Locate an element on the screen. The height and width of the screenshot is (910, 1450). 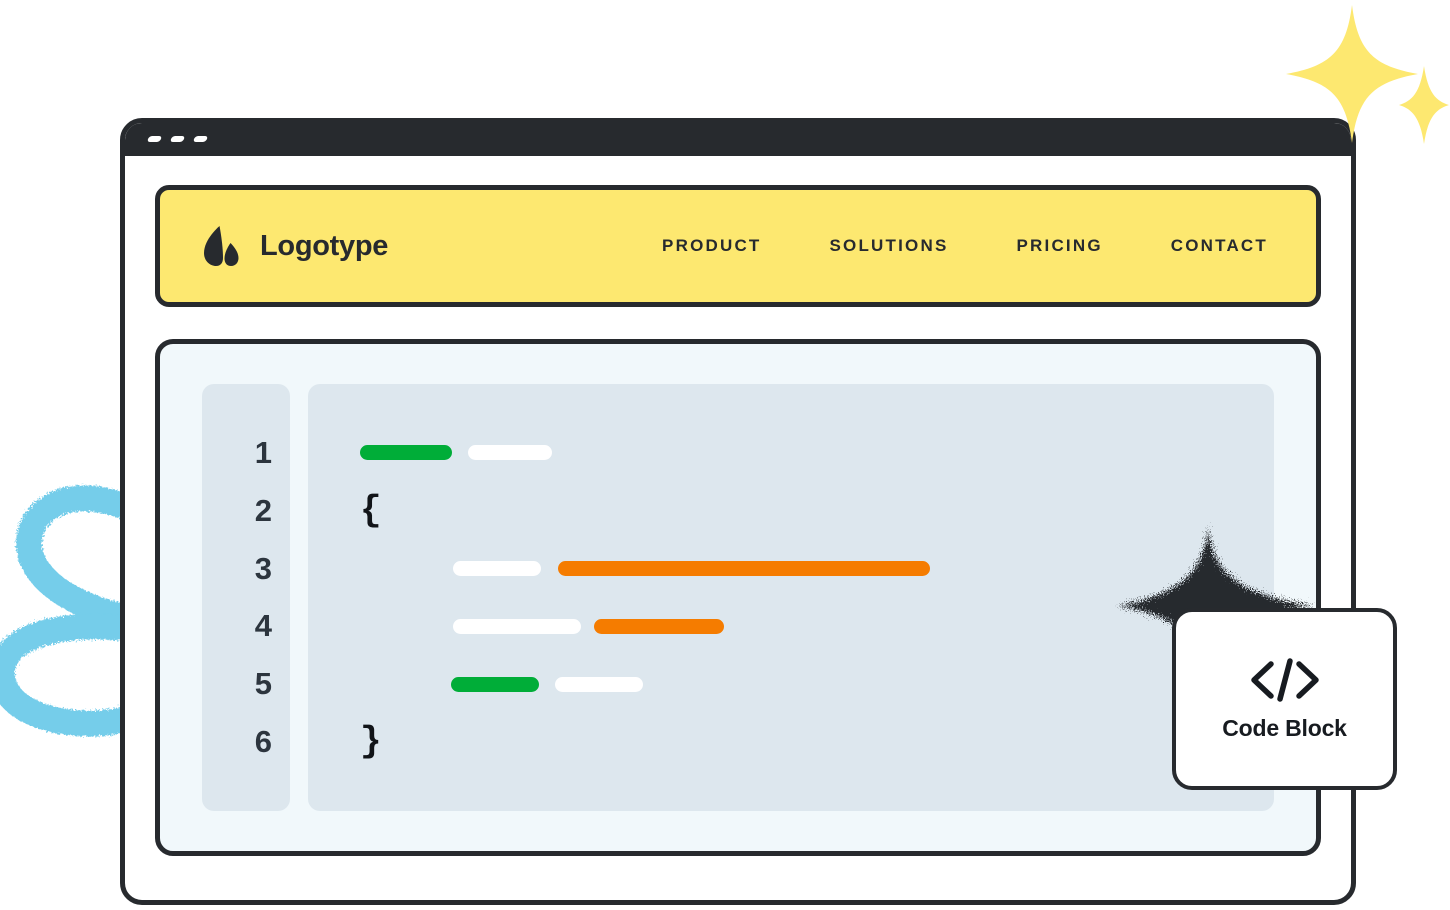
nav-links: PRODUCT SOLUTIONS PRICING CONTACT is located at coordinates (970, 246).